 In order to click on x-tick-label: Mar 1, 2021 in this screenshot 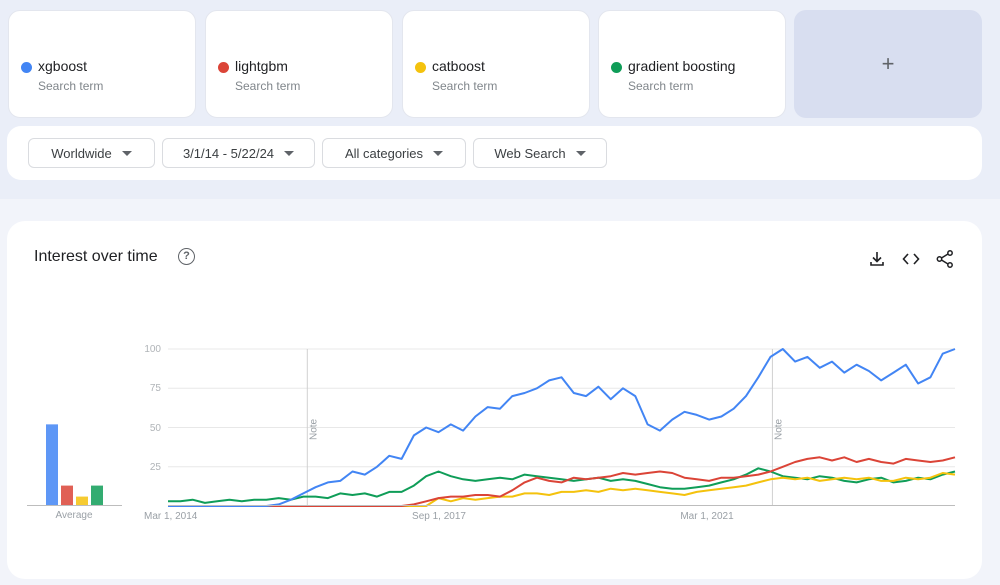, I will do `click(707, 516)`.